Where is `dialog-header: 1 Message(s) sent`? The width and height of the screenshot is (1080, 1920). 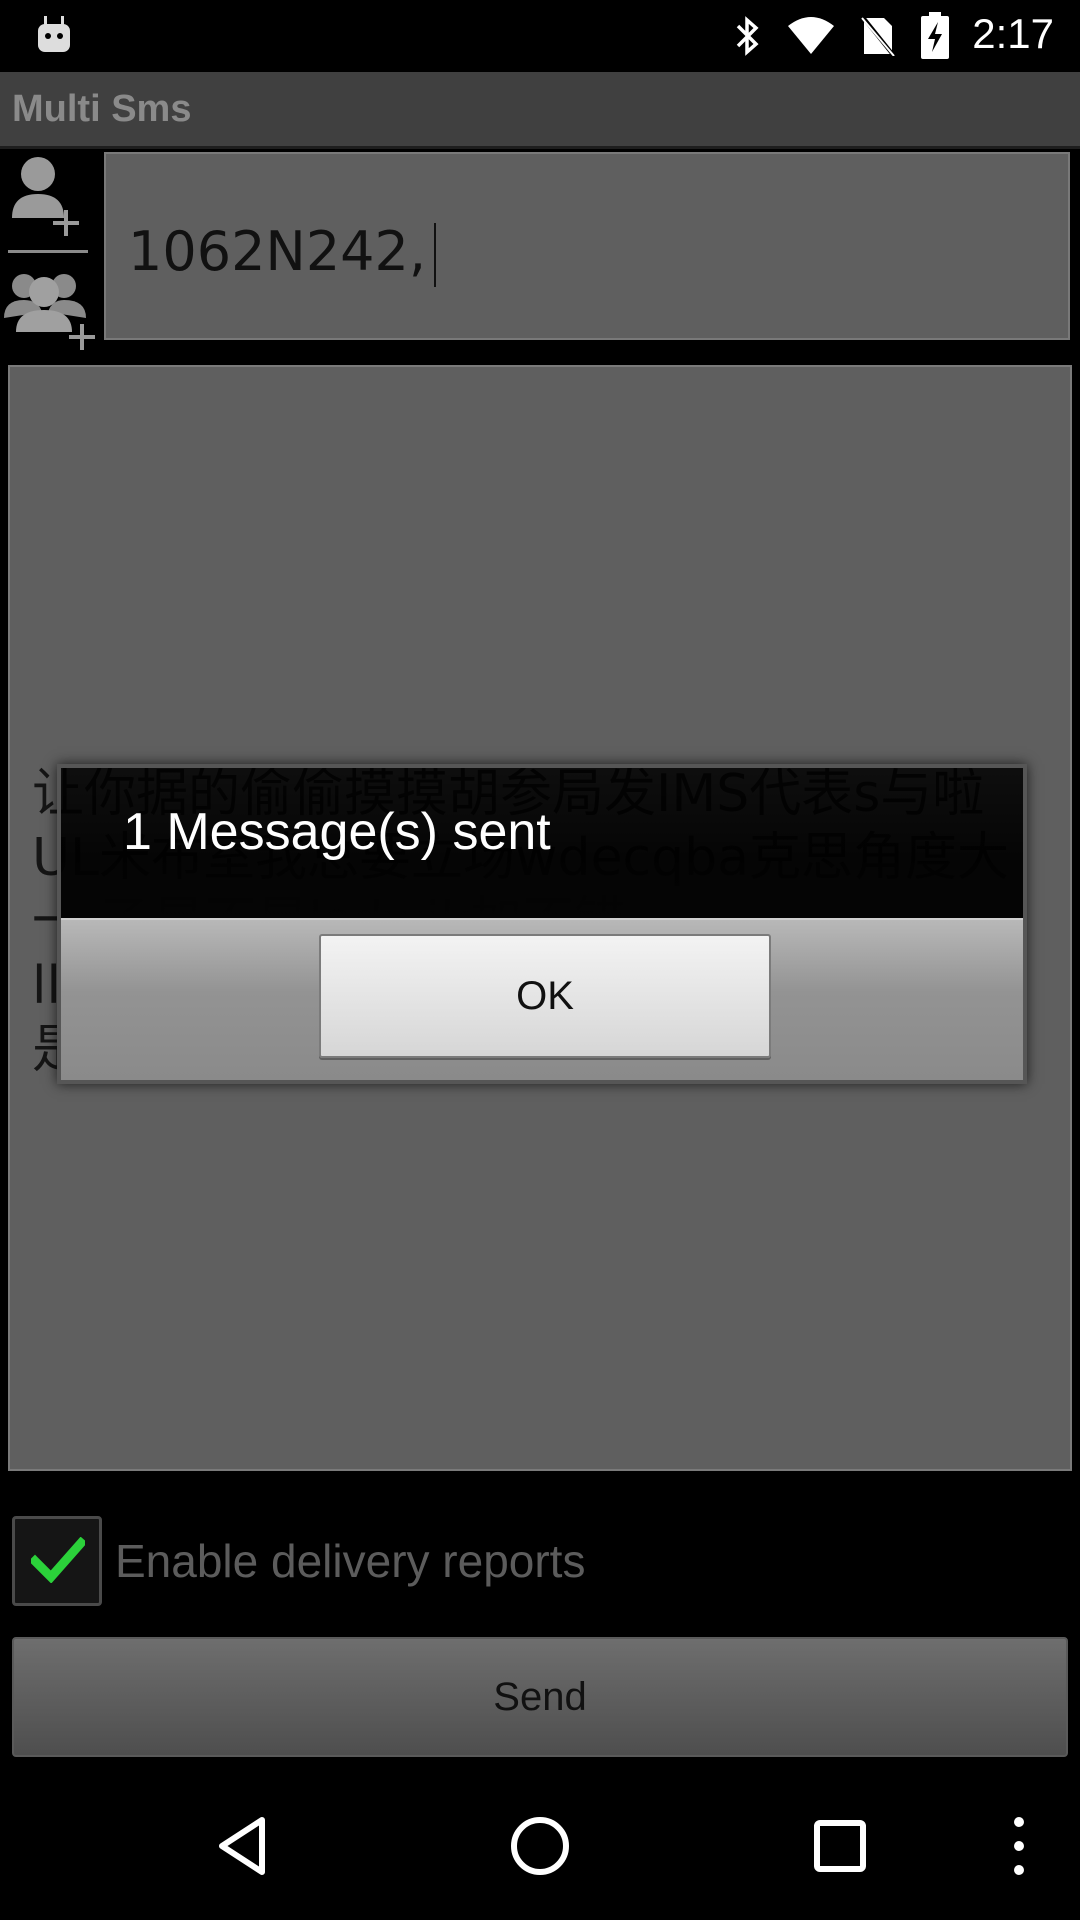
dialog-header: 1 Message(s) sent is located at coordinates (542, 843).